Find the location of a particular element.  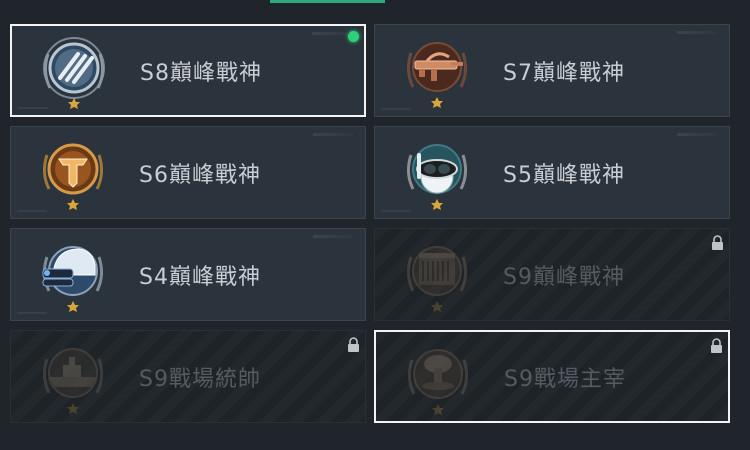

medal-card-s6: S6巔峰戰神 is located at coordinates (188, 172).